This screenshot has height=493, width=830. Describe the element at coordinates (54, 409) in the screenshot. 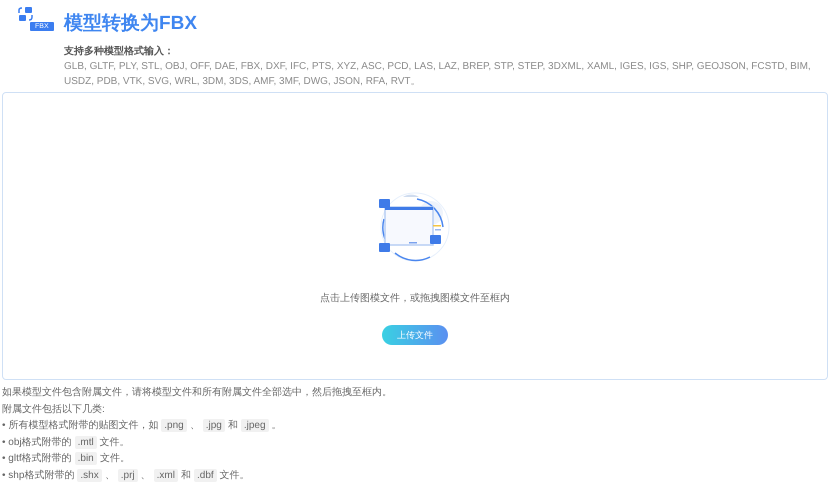

I see `attachment-types-heading: 附属文件包括以下几类:` at that location.